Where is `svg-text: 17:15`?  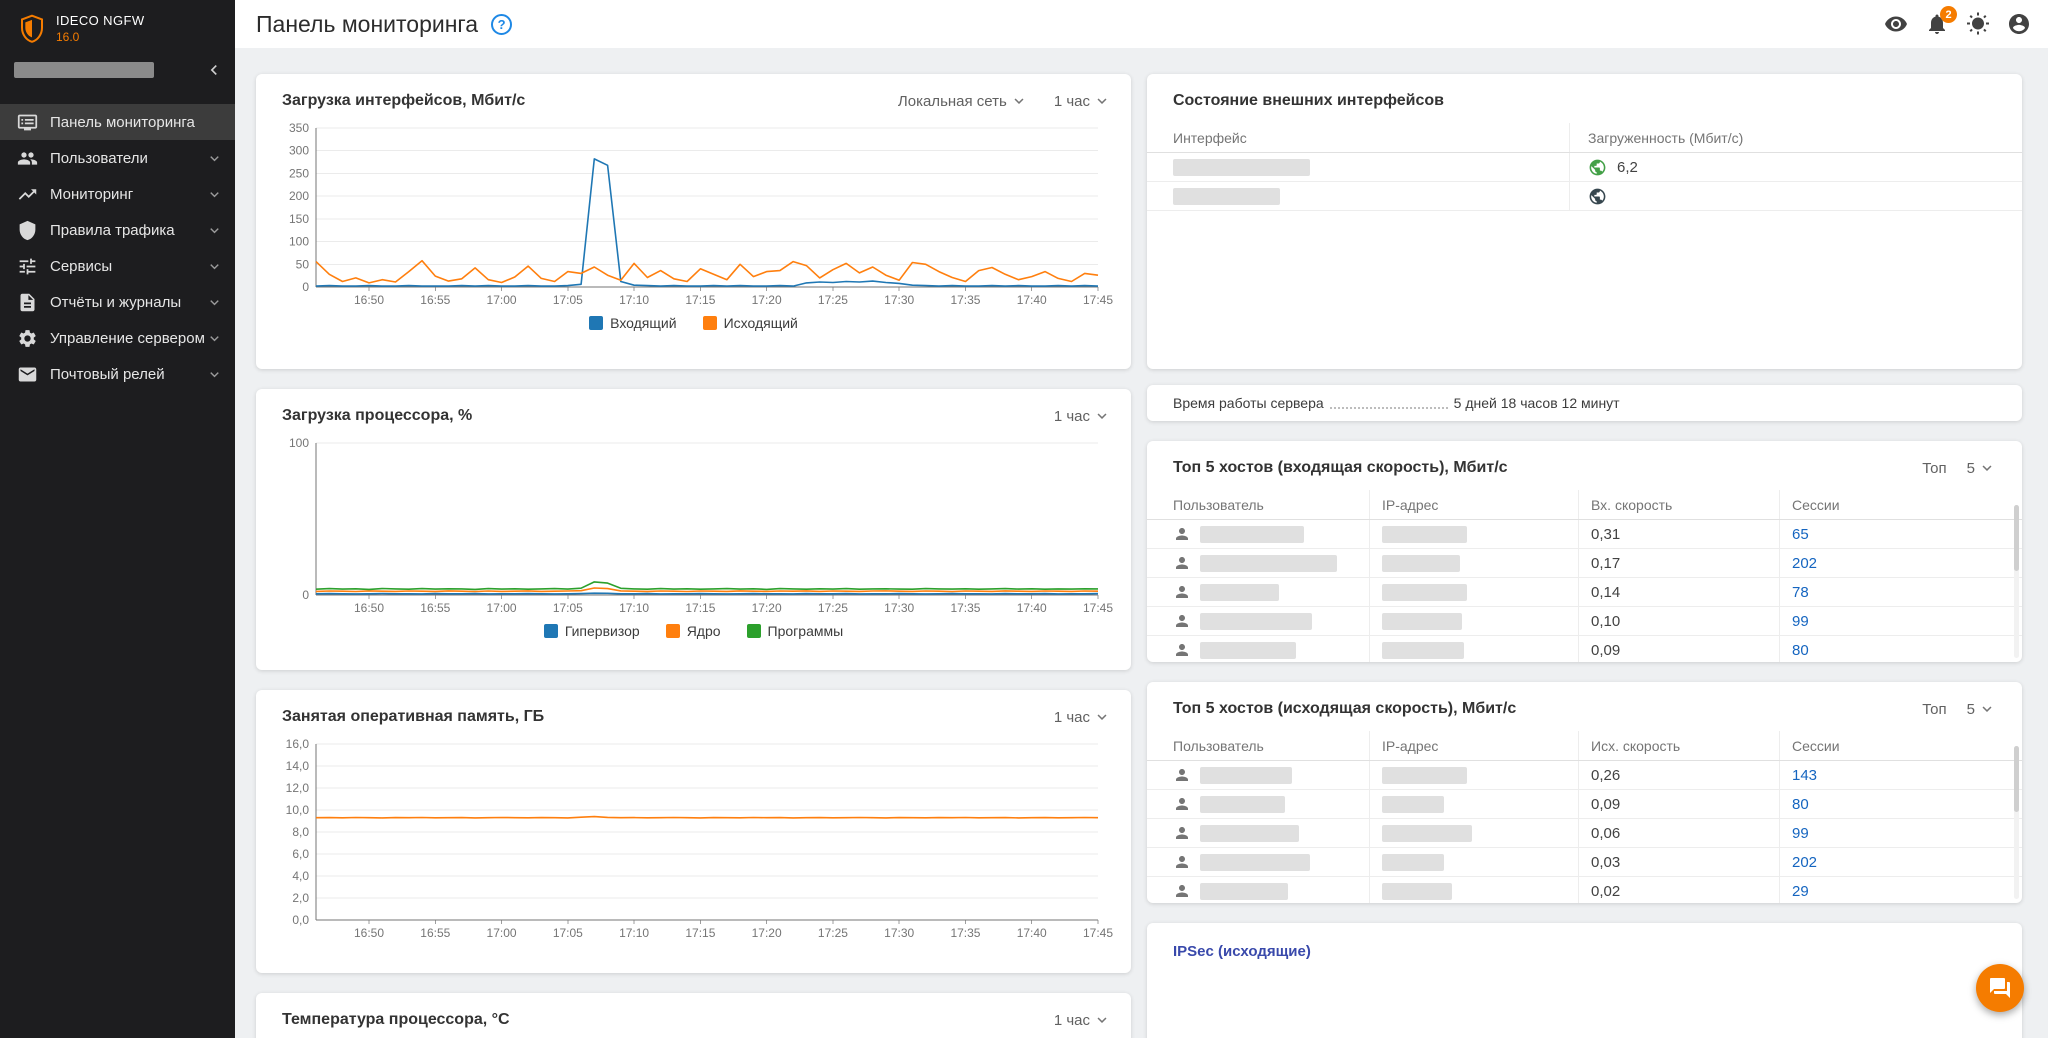 svg-text: 17:15 is located at coordinates (700, 300).